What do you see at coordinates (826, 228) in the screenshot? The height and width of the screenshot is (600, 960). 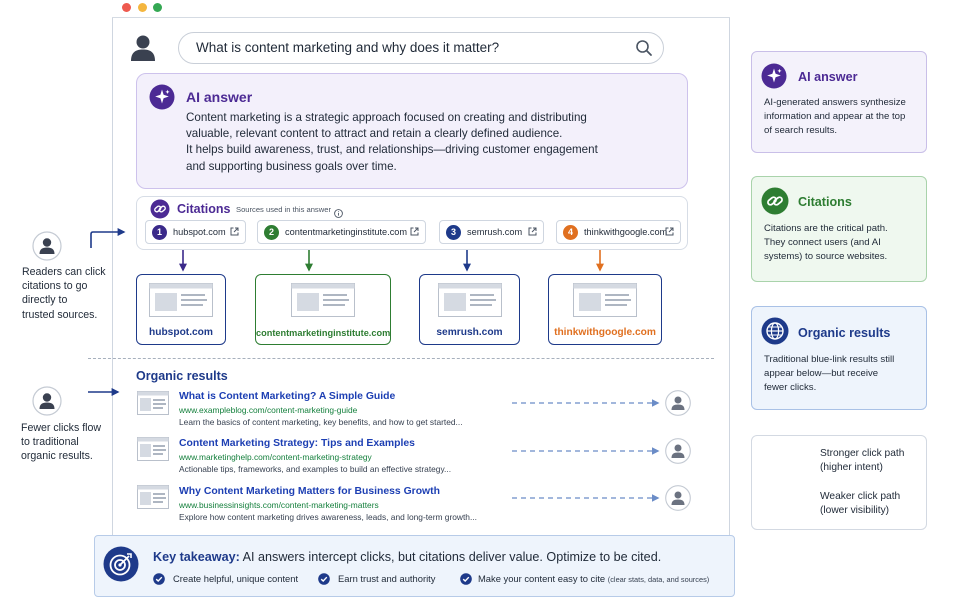 I see `panel-line: Citations are the critical path.` at bounding box center [826, 228].